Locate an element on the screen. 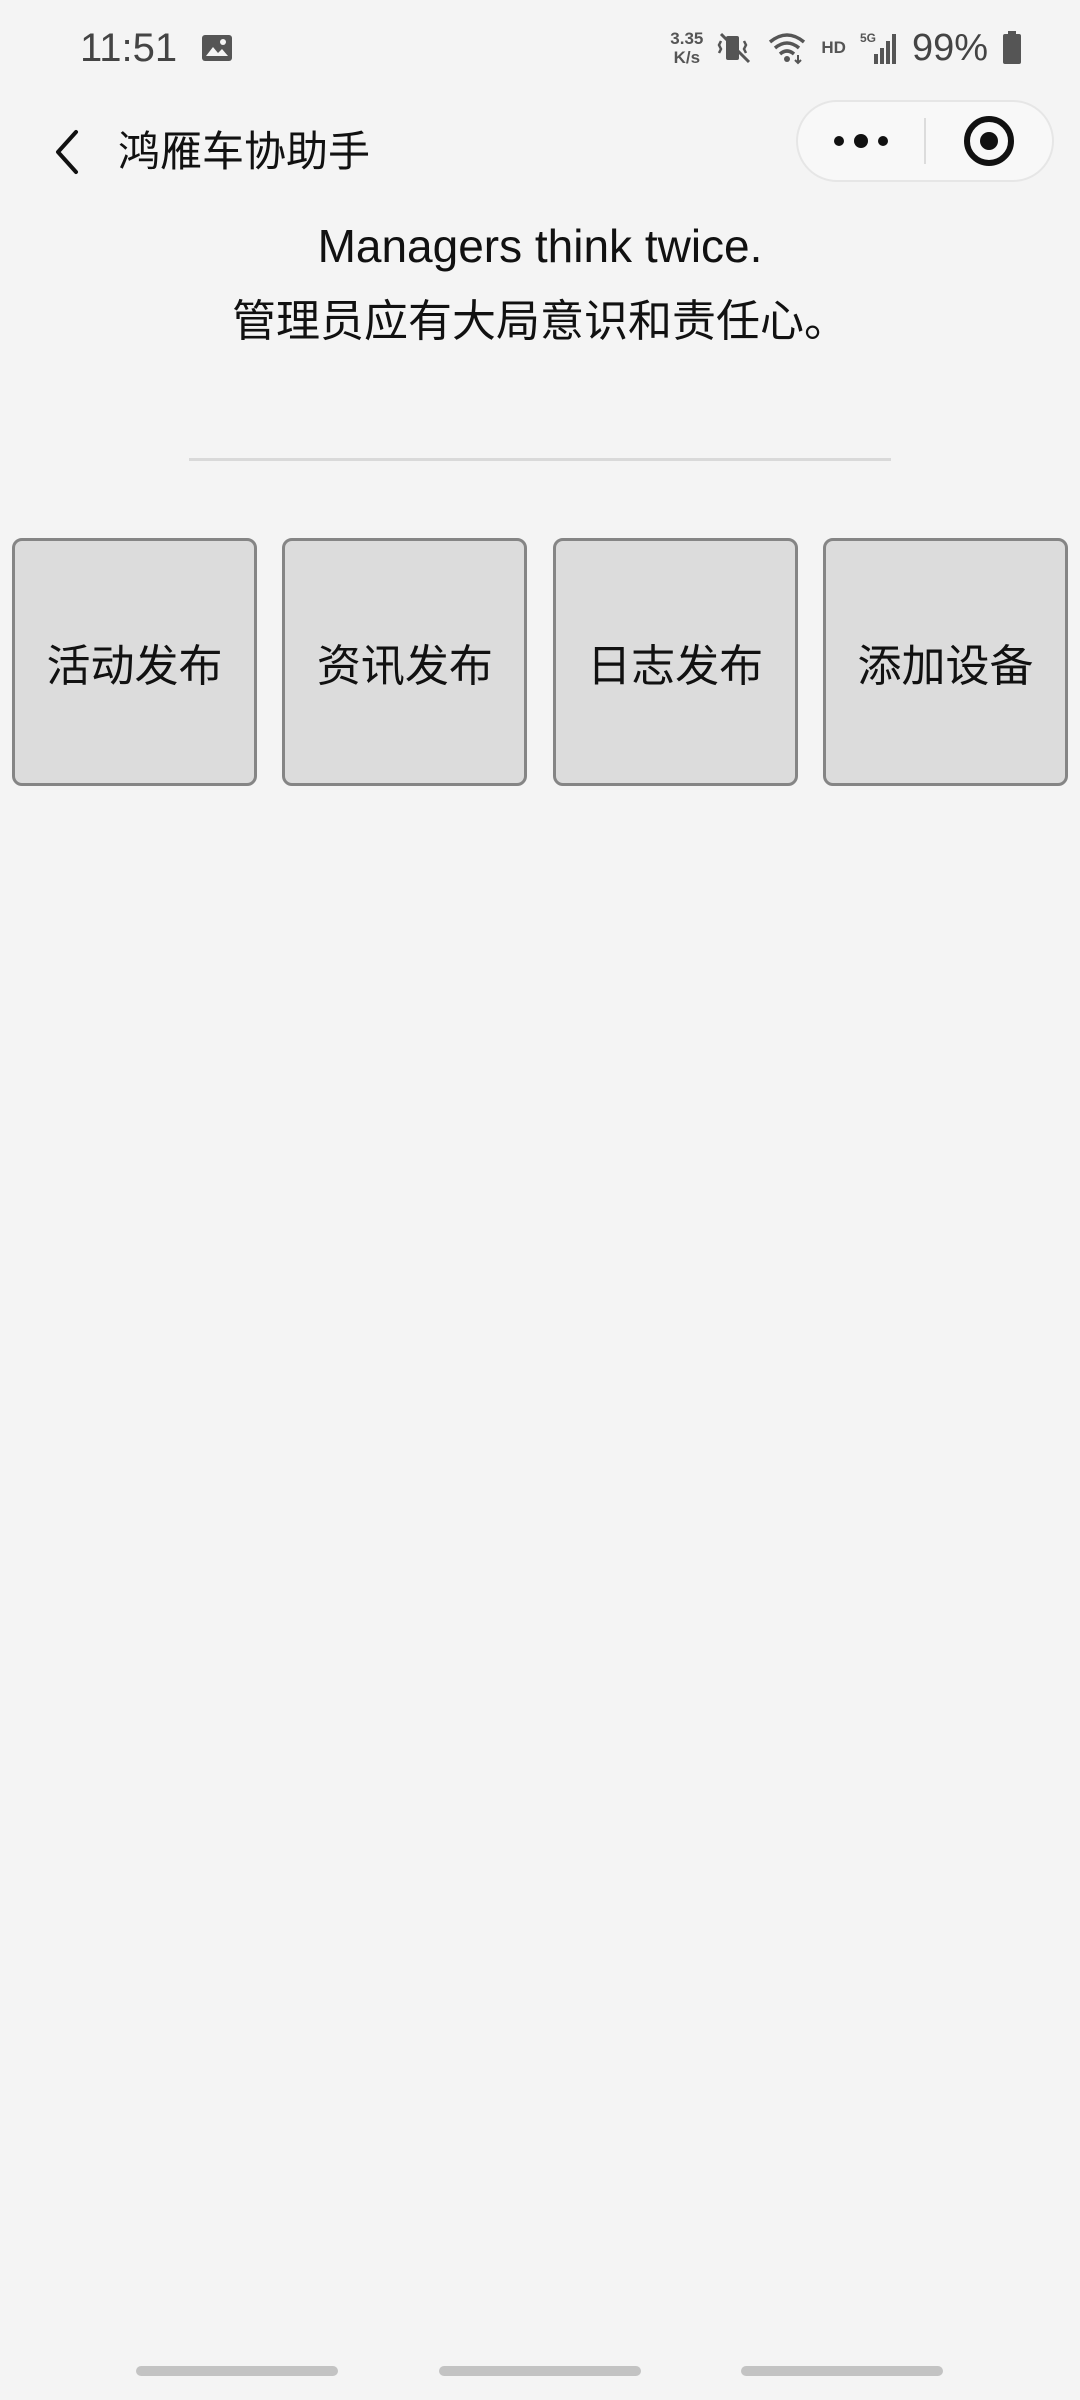 The height and width of the screenshot is (2400, 1080). publish-news-button: 资讯发布 is located at coordinates (405, 662).